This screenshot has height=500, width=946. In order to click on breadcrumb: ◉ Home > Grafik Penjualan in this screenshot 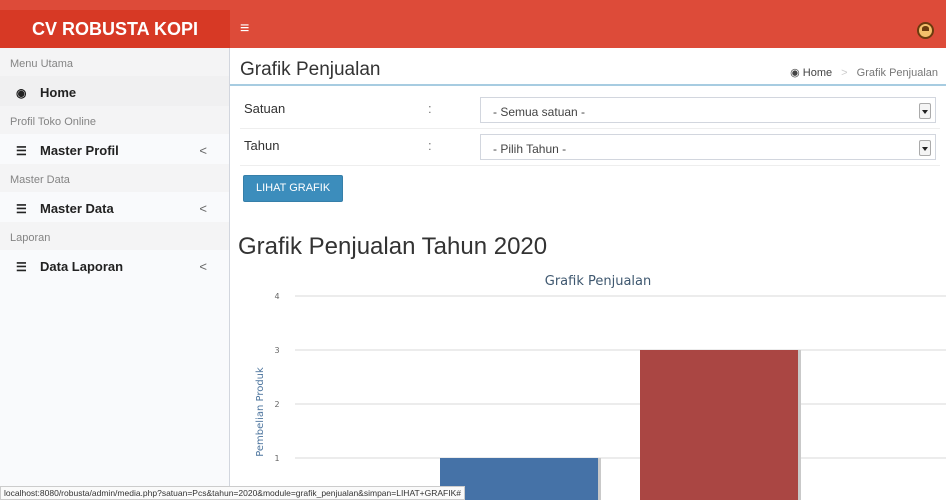, I will do `click(864, 72)`.